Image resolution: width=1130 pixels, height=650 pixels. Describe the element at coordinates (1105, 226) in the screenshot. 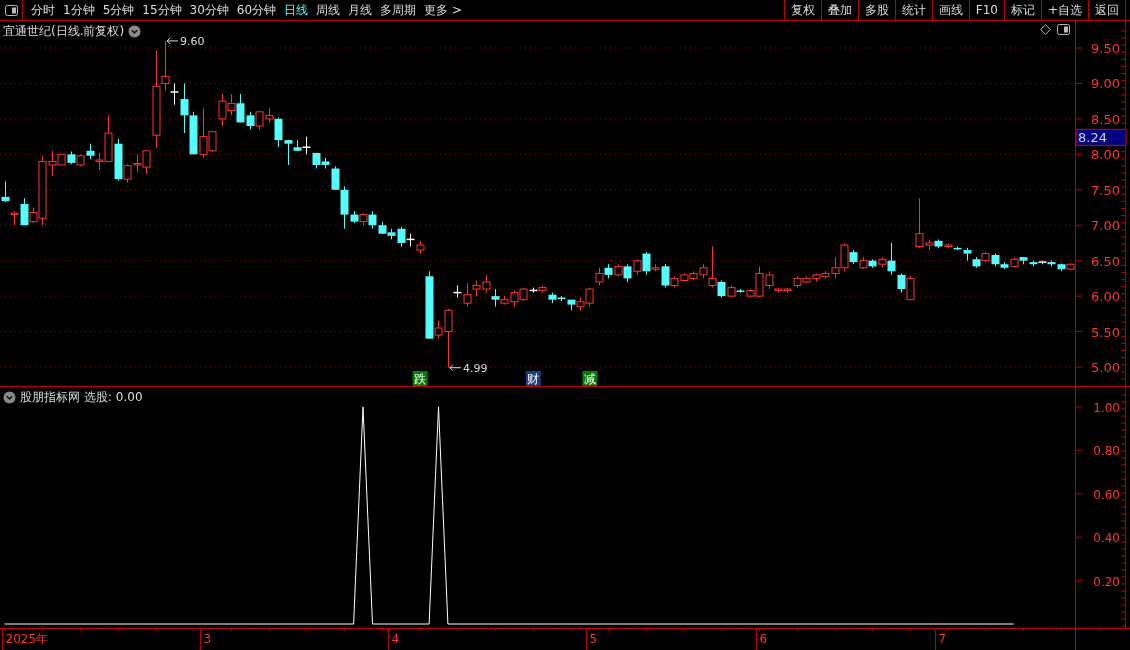

I see `axis-label: 7.00` at that location.